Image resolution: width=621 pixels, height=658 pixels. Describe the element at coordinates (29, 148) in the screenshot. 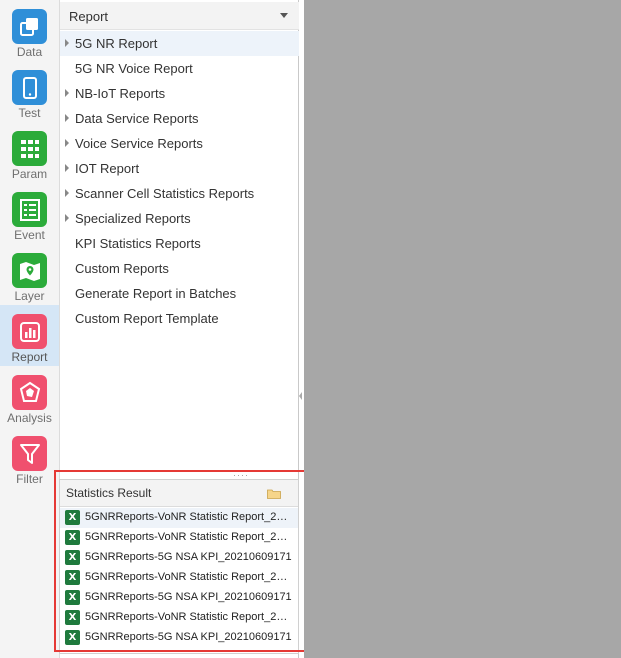

I see `param-grid-icon` at that location.